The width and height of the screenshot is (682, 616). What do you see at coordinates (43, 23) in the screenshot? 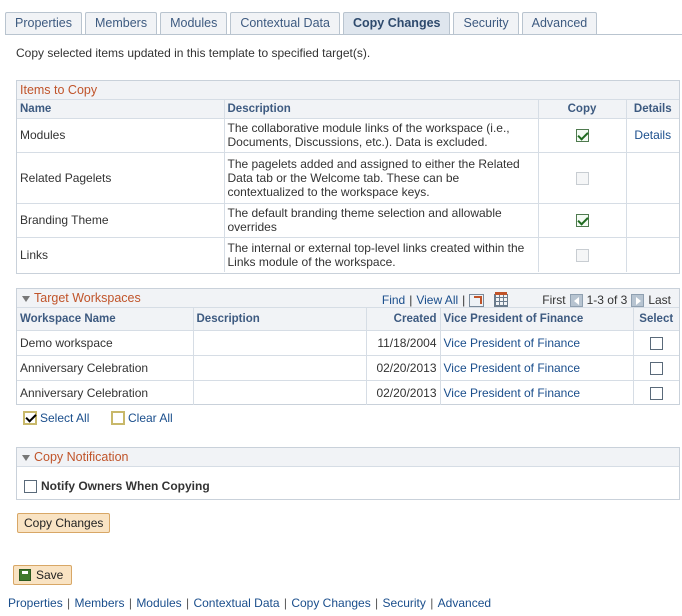
I see `tab-properties: Properties` at bounding box center [43, 23].